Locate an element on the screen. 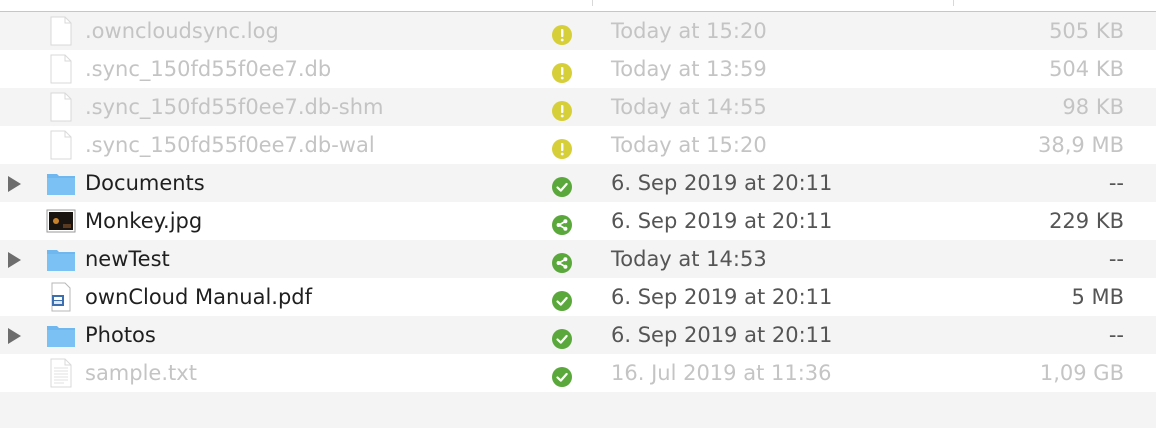  file-row: .owncloudsync.log Today at 15:20 505 KB is located at coordinates (578, 31).